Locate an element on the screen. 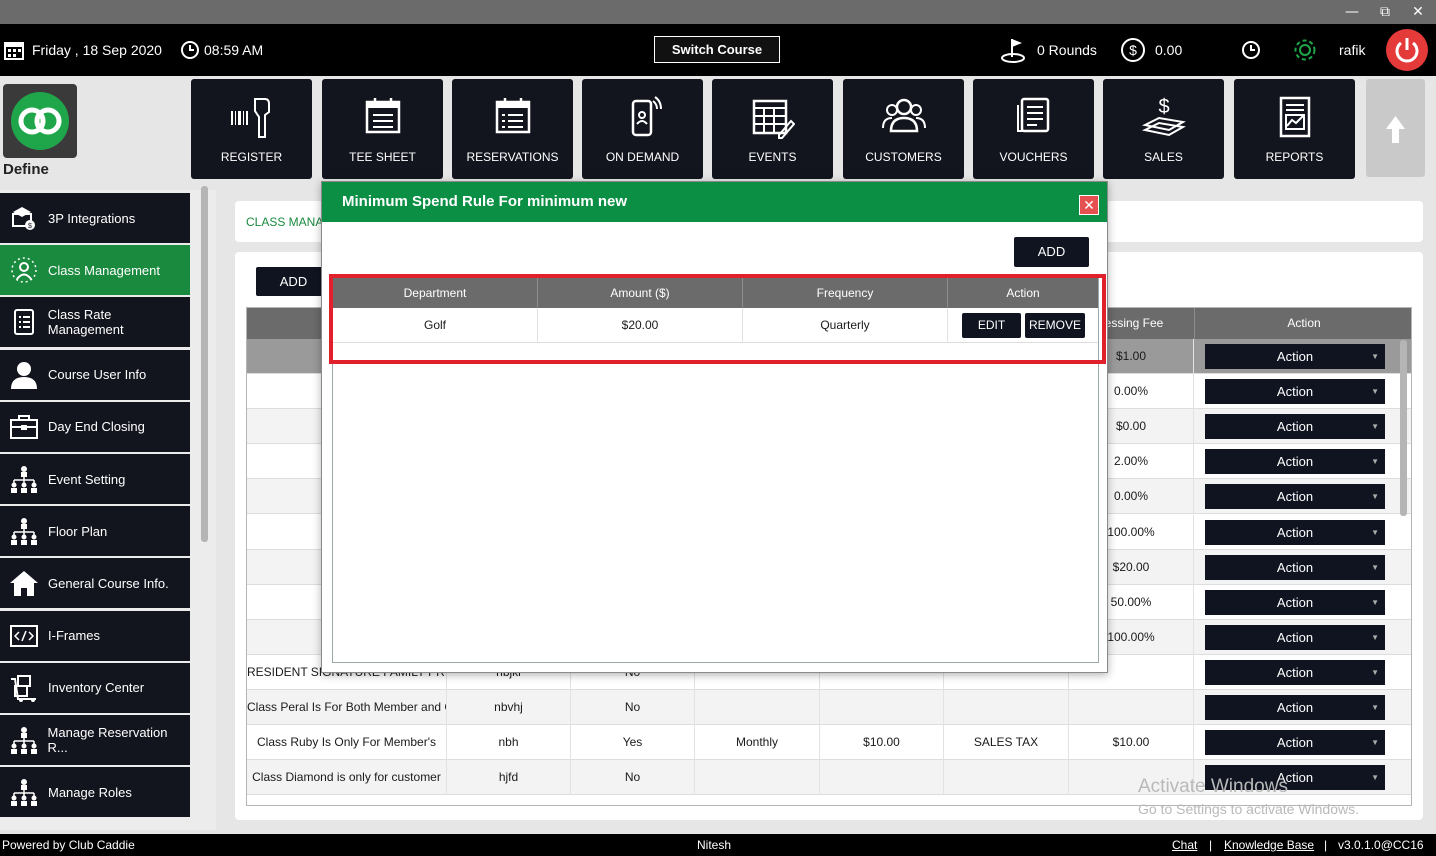 This screenshot has width=1436, height=856. nav-reports: REPORTS is located at coordinates (1294, 129).